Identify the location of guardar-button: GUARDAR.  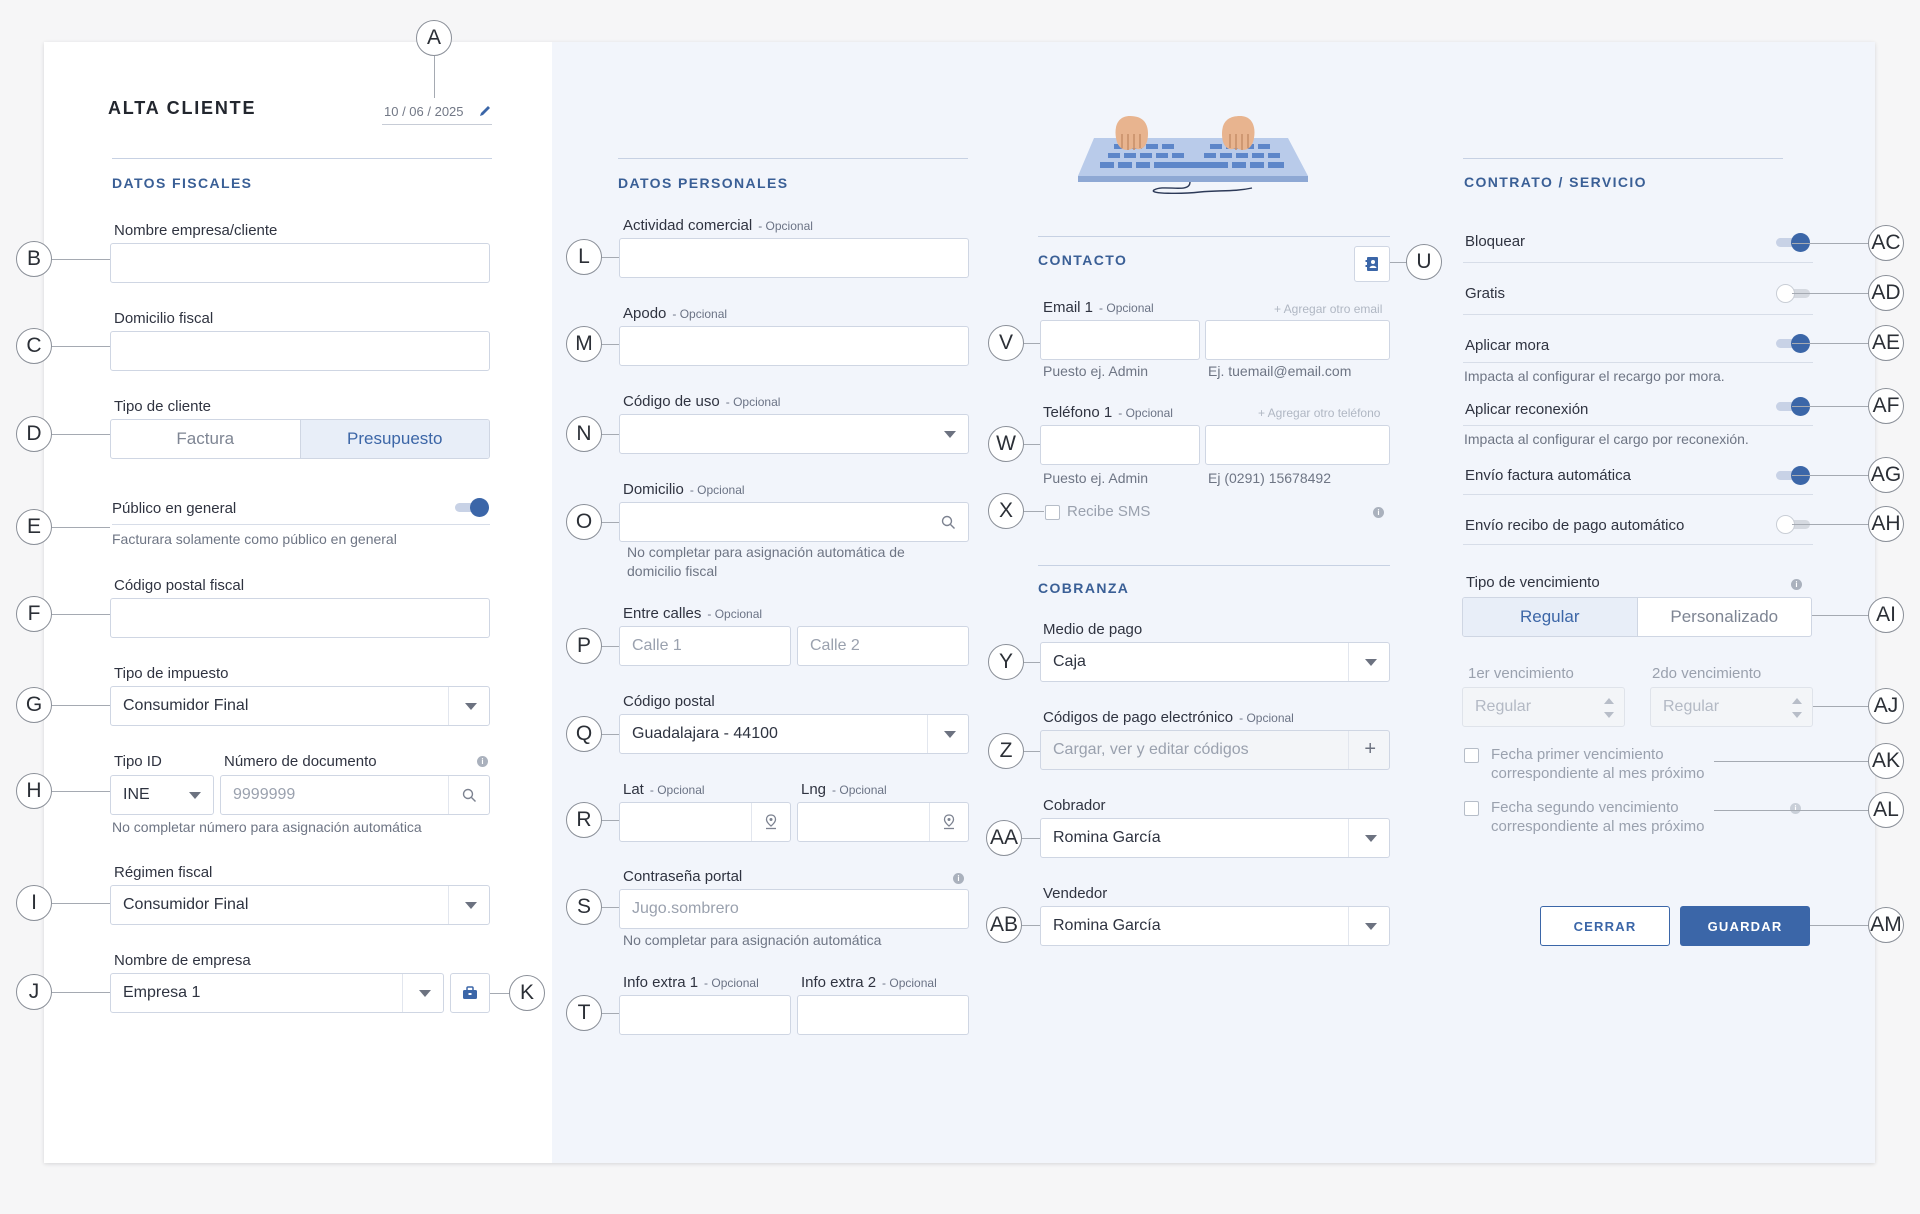
(1745, 926).